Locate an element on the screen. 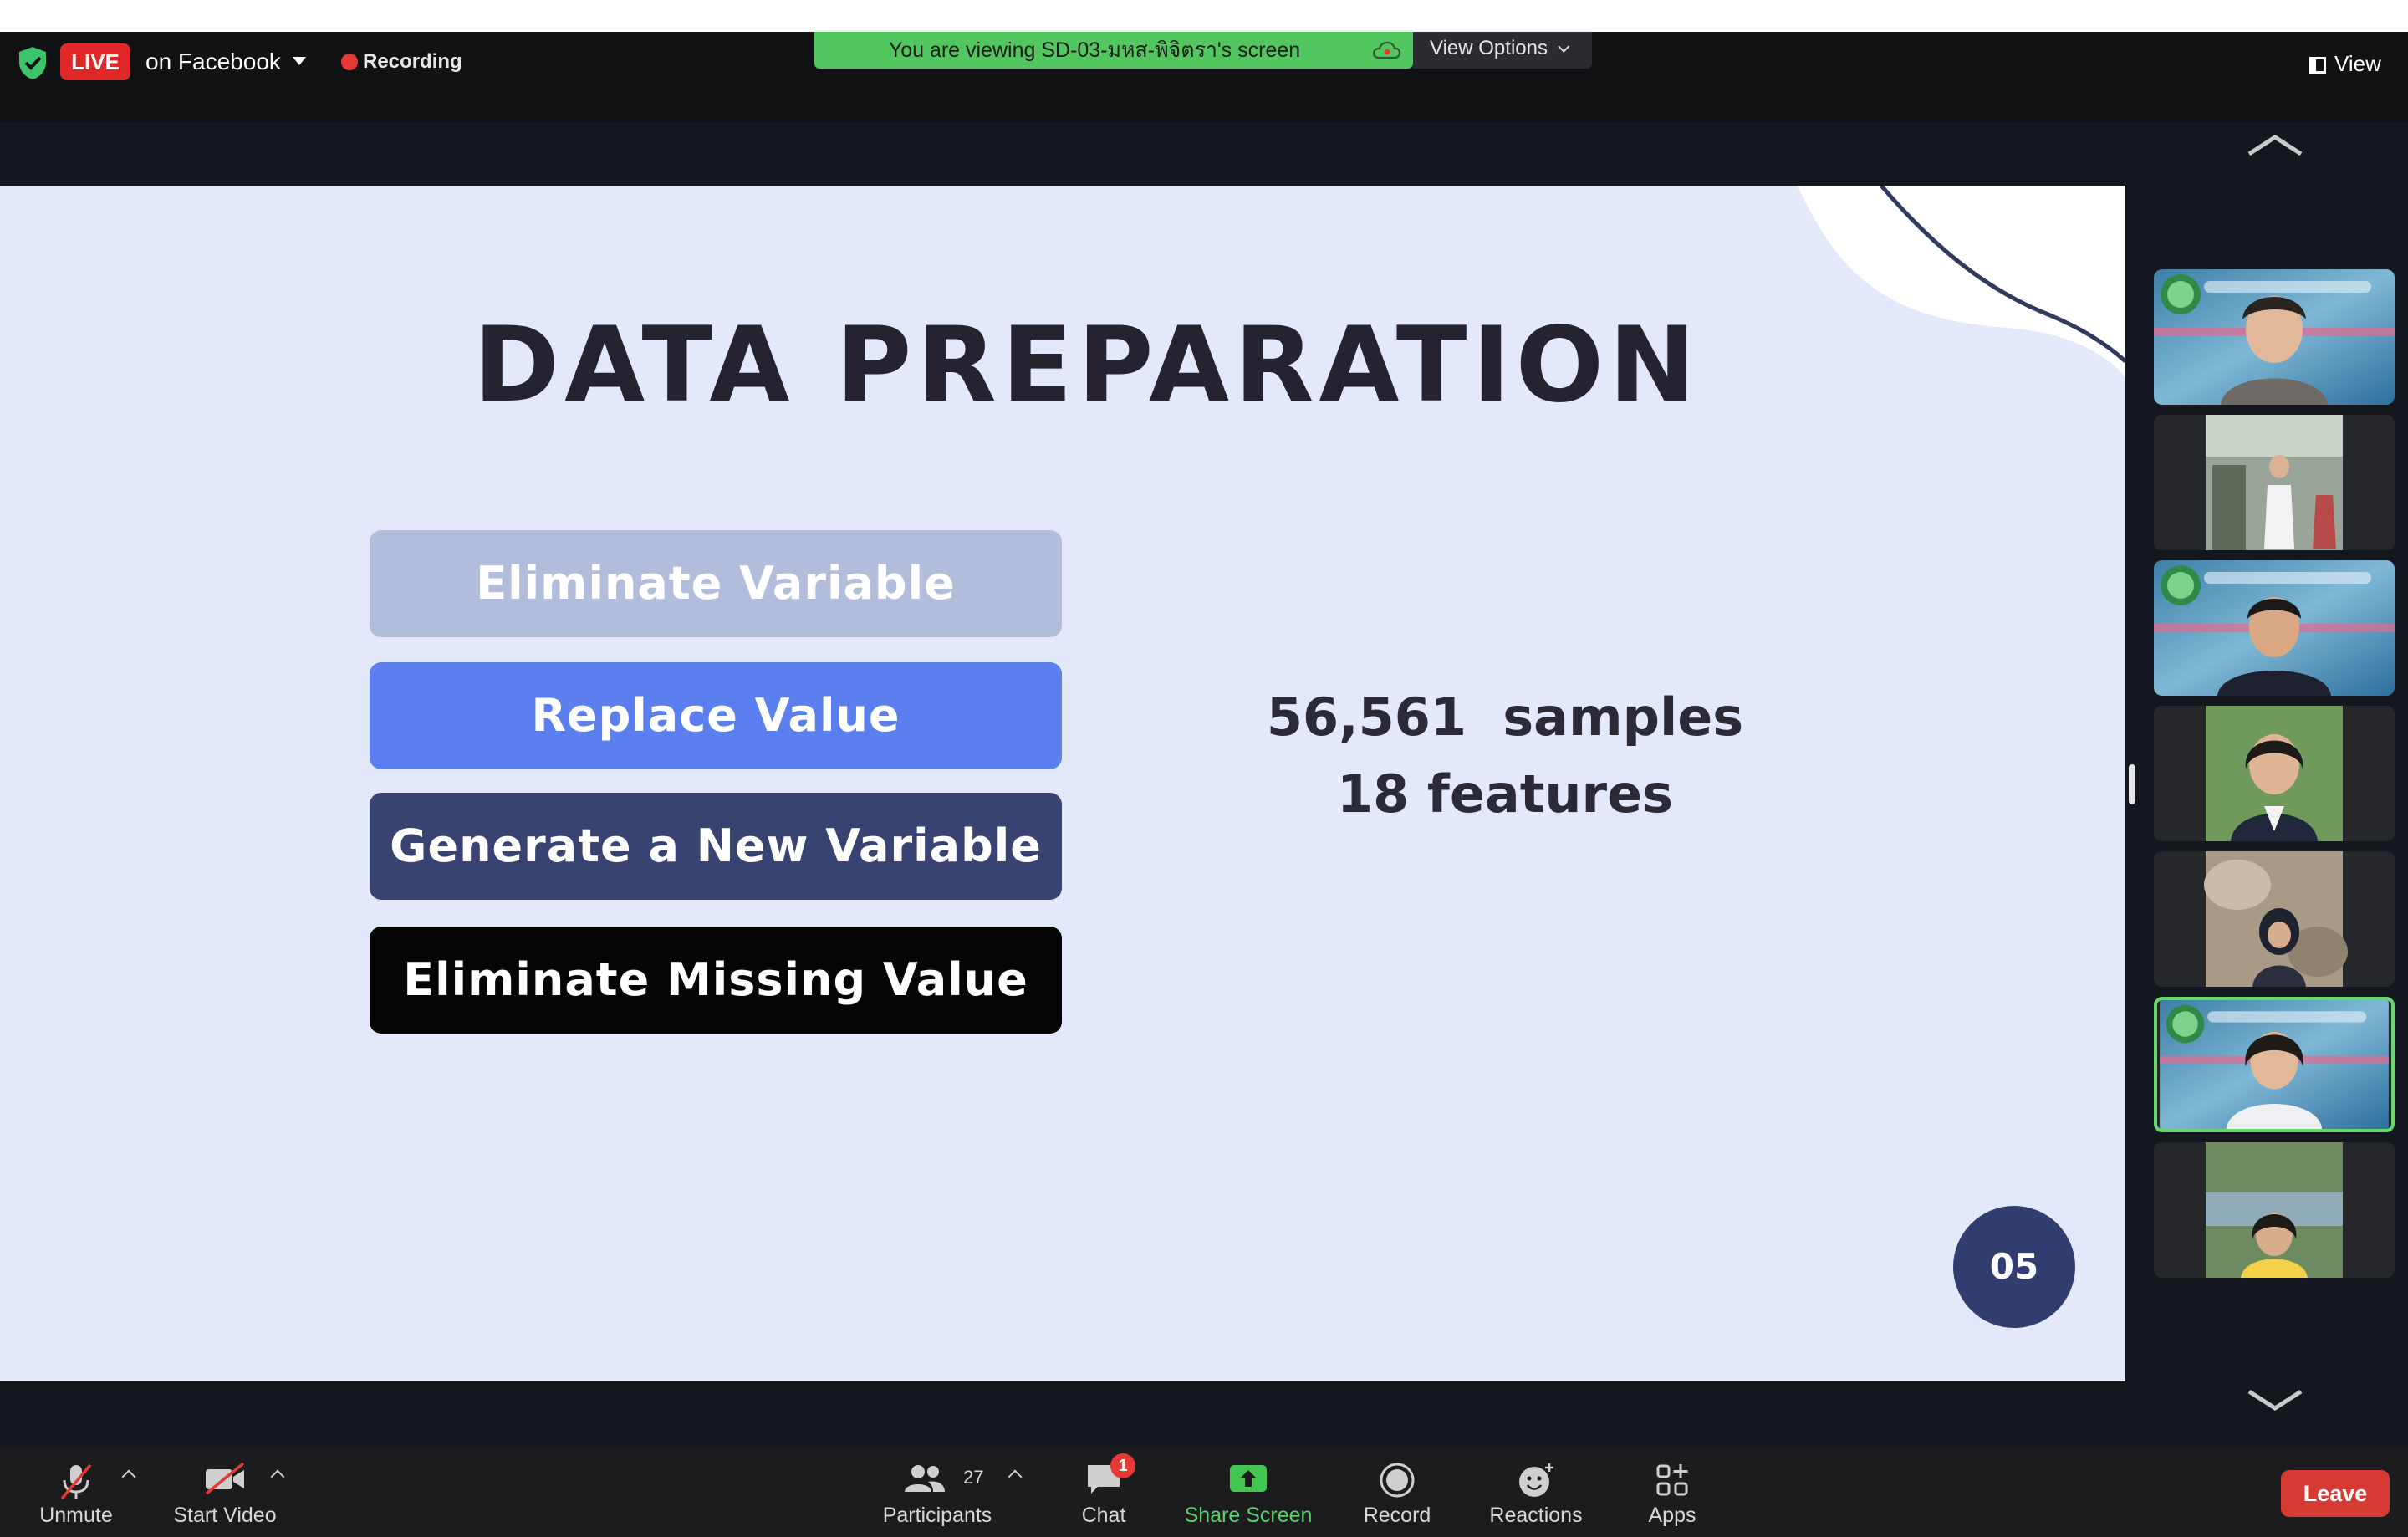 This screenshot has width=2408, height=1537. start-video-button: Start Video is located at coordinates (225, 1493).